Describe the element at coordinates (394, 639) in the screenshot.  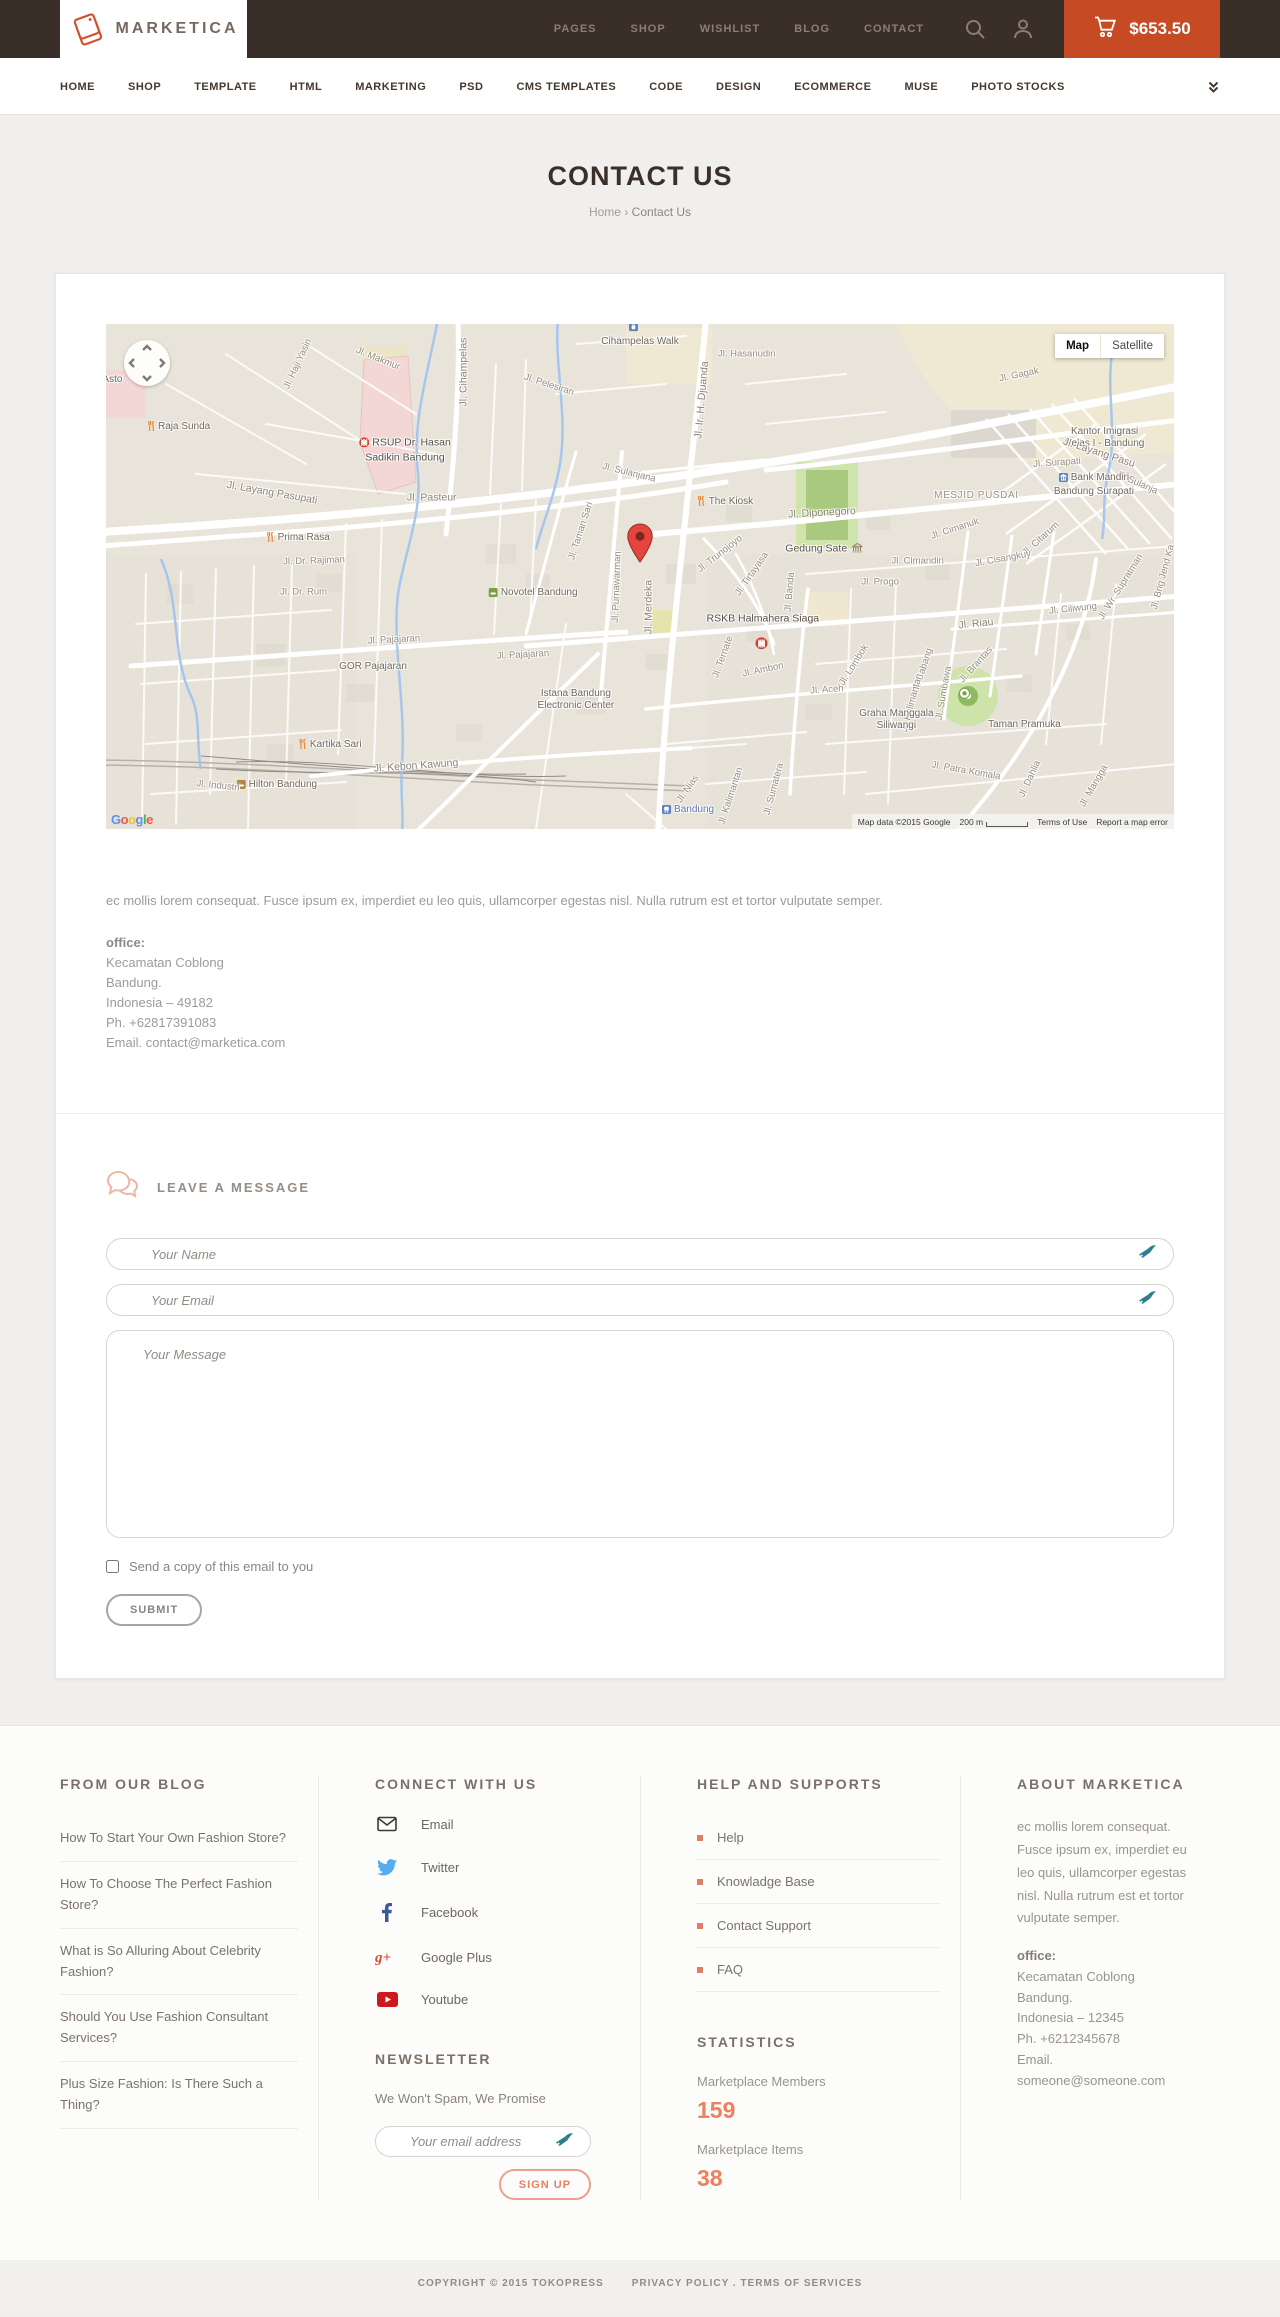
I see `map-label: Jl. Pajajaran` at that location.